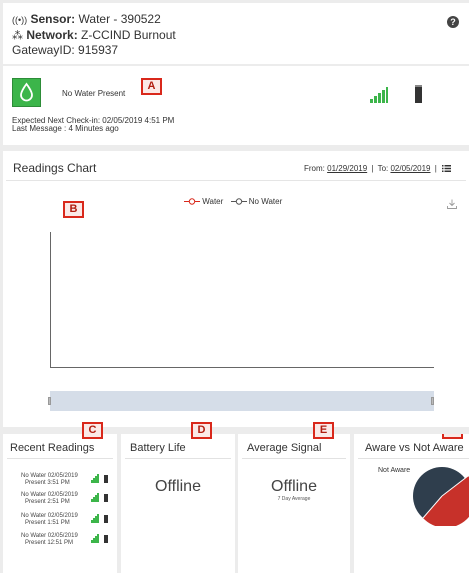 This screenshot has width=469, height=573. What do you see at coordinates (128, 35) in the screenshot?
I see `network-value: Z-CCIND Burnout` at bounding box center [128, 35].